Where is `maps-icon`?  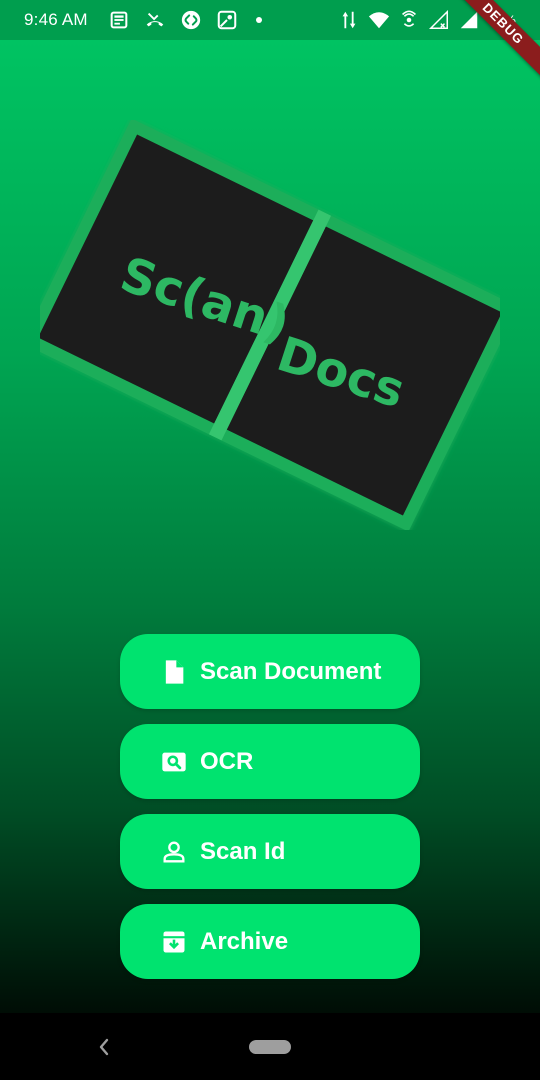
maps-icon is located at coordinates (227, 20).